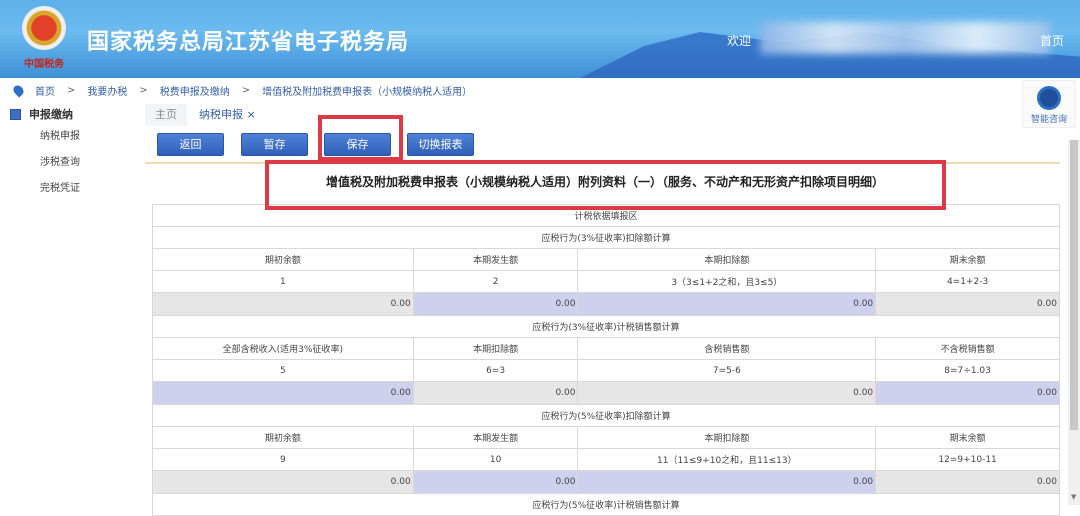  Describe the element at coordinates (1048, 120) in the screenshot. I see `smart-consult-label: 智能咨询` at that location.